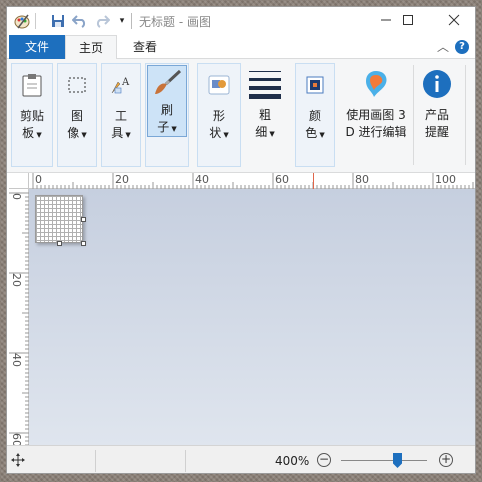 The image size is (482, 482). What do you see at coordinates (241, 21) in the screenshot?
I see `title-bar: ▾ 无标题 - 画图` at bounding box center [241, 21].